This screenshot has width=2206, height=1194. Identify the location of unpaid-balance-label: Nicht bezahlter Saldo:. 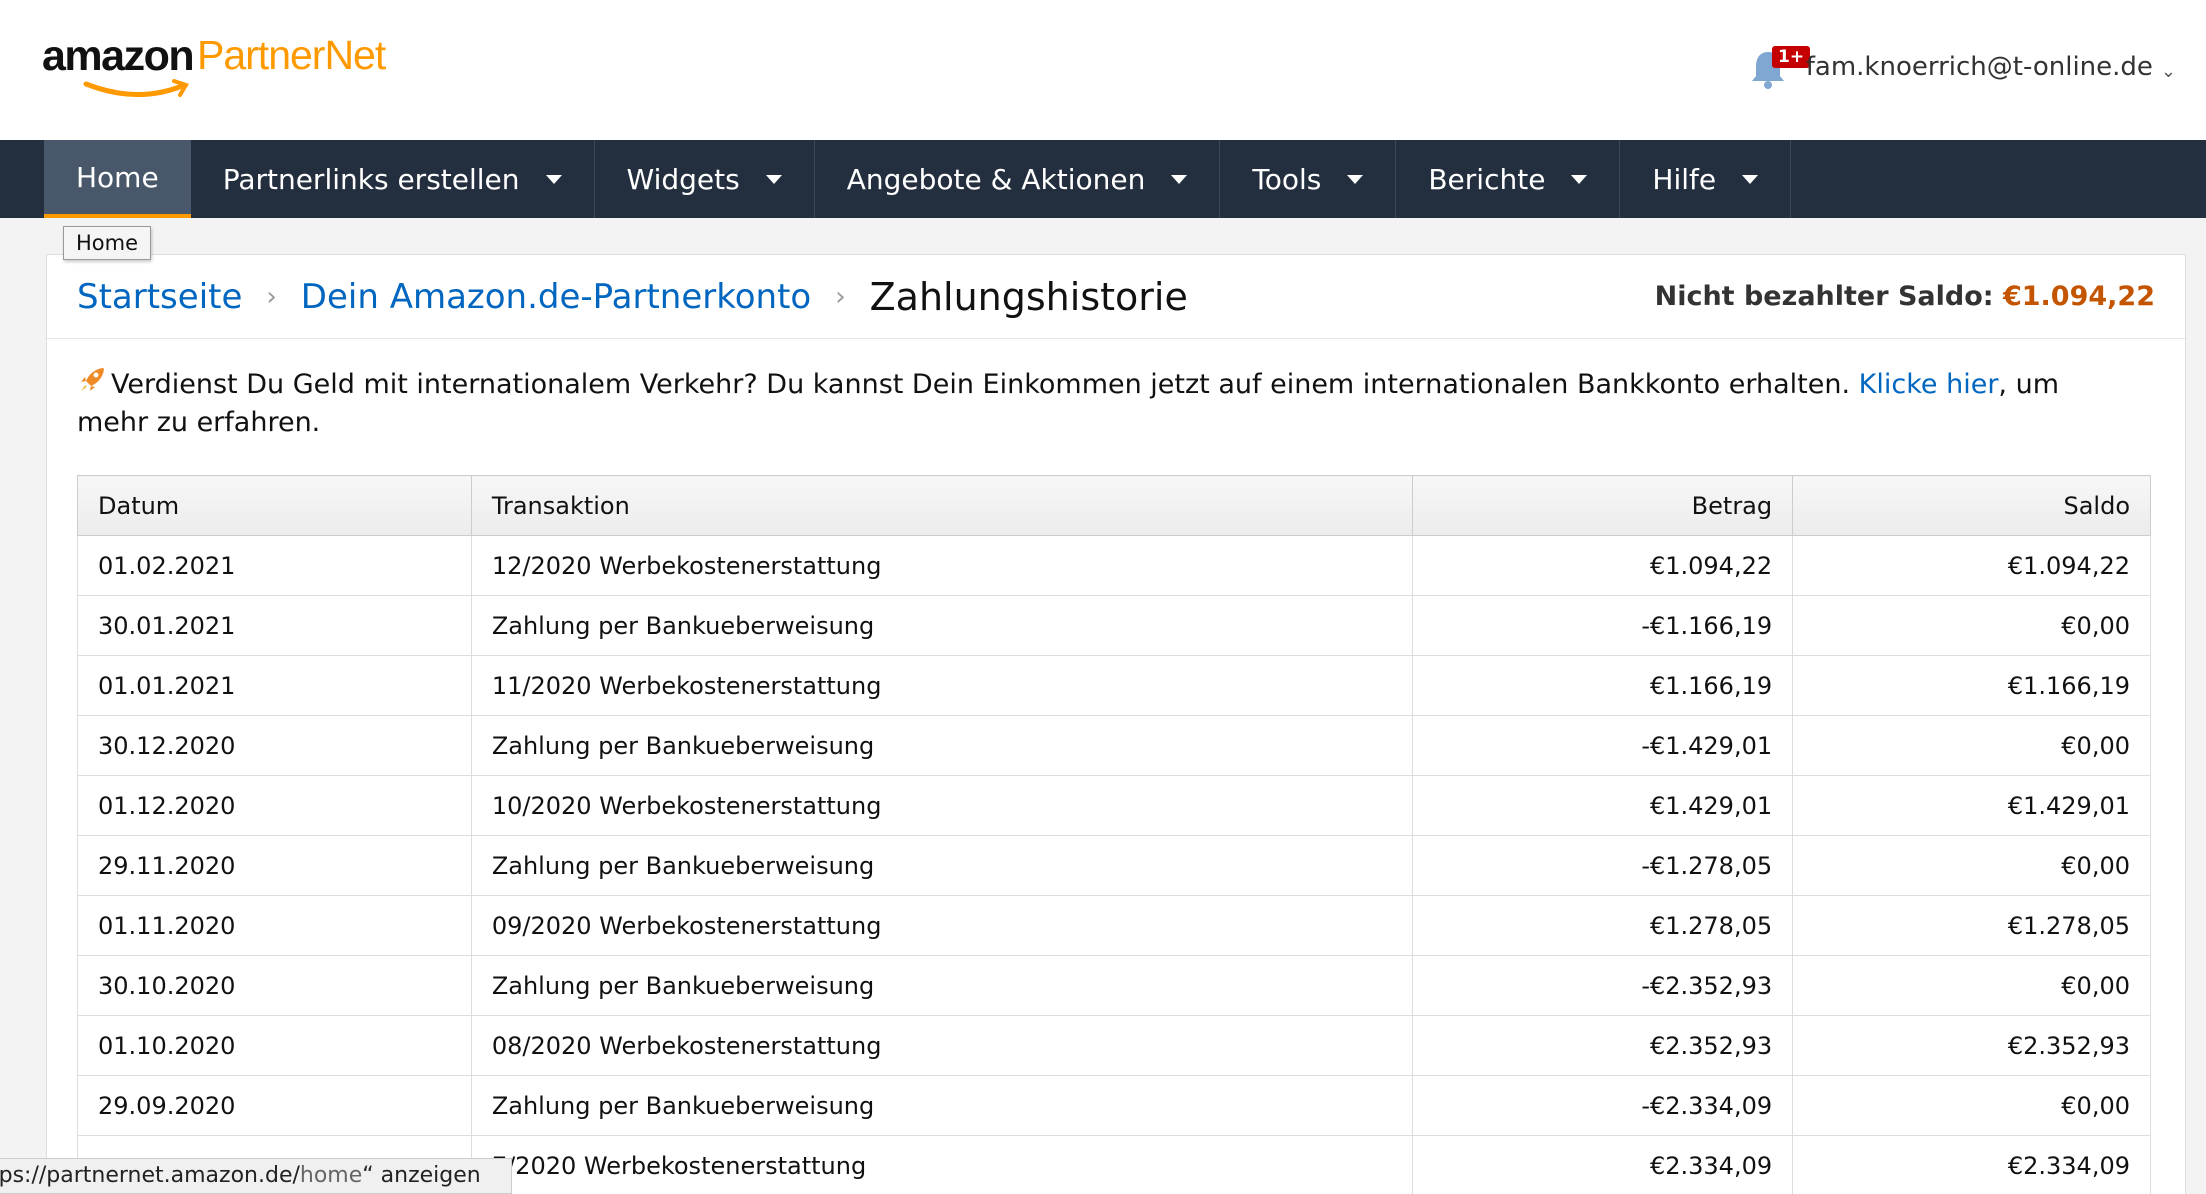
(1824, 296).